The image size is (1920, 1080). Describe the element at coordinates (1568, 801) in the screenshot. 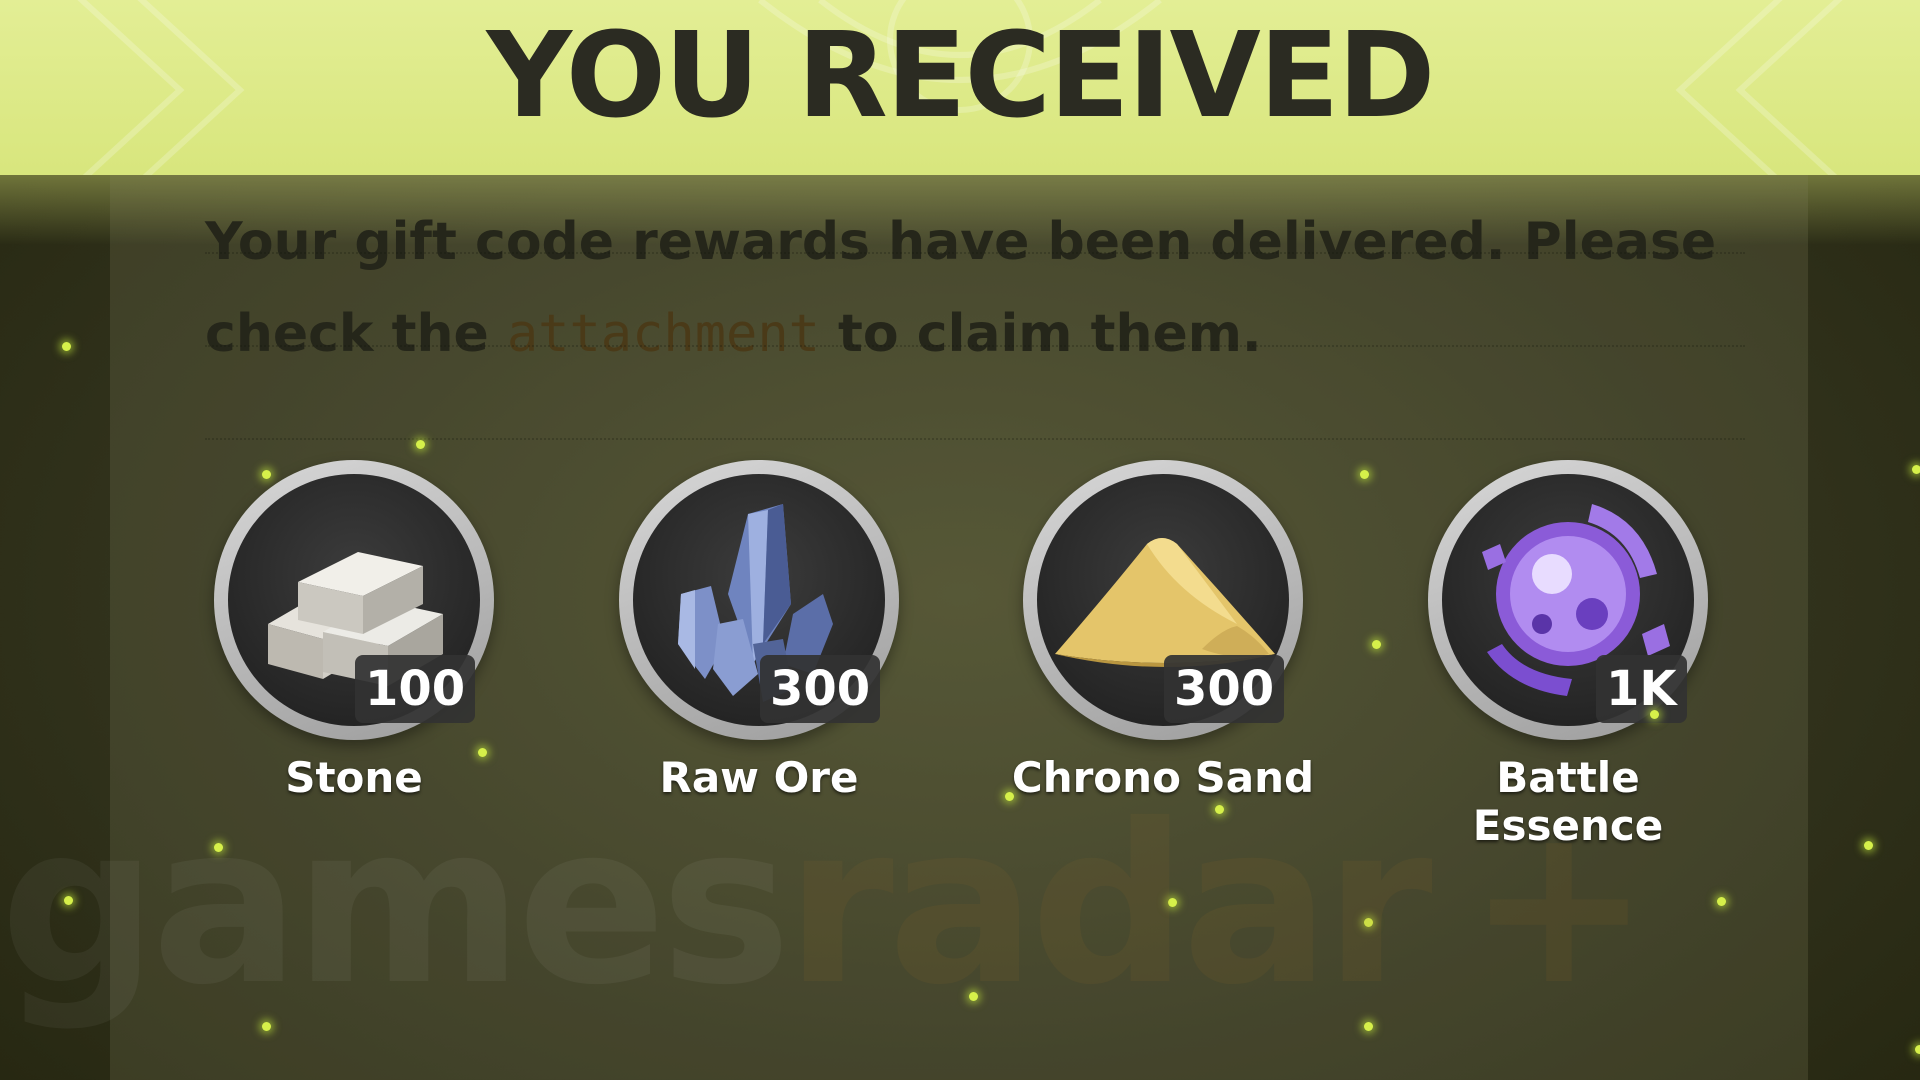

I see `item-name: Battle Essence` at that location.